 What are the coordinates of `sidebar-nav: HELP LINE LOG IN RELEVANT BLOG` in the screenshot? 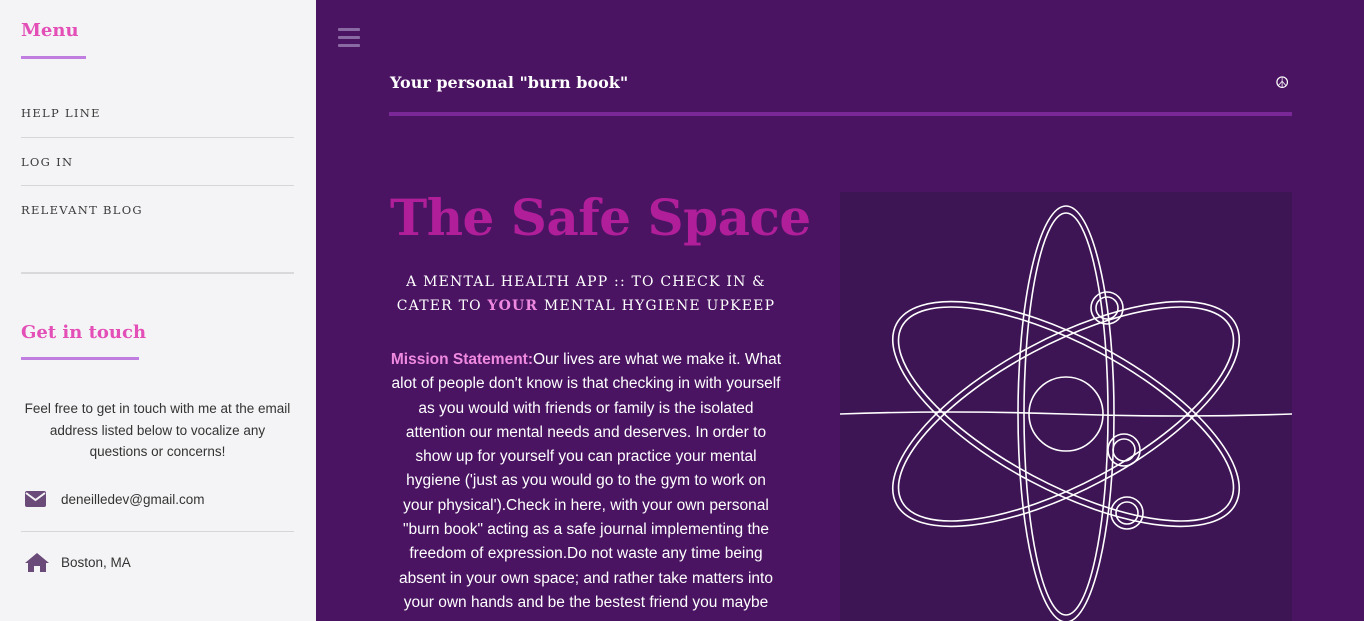 It's located at (157, 162).